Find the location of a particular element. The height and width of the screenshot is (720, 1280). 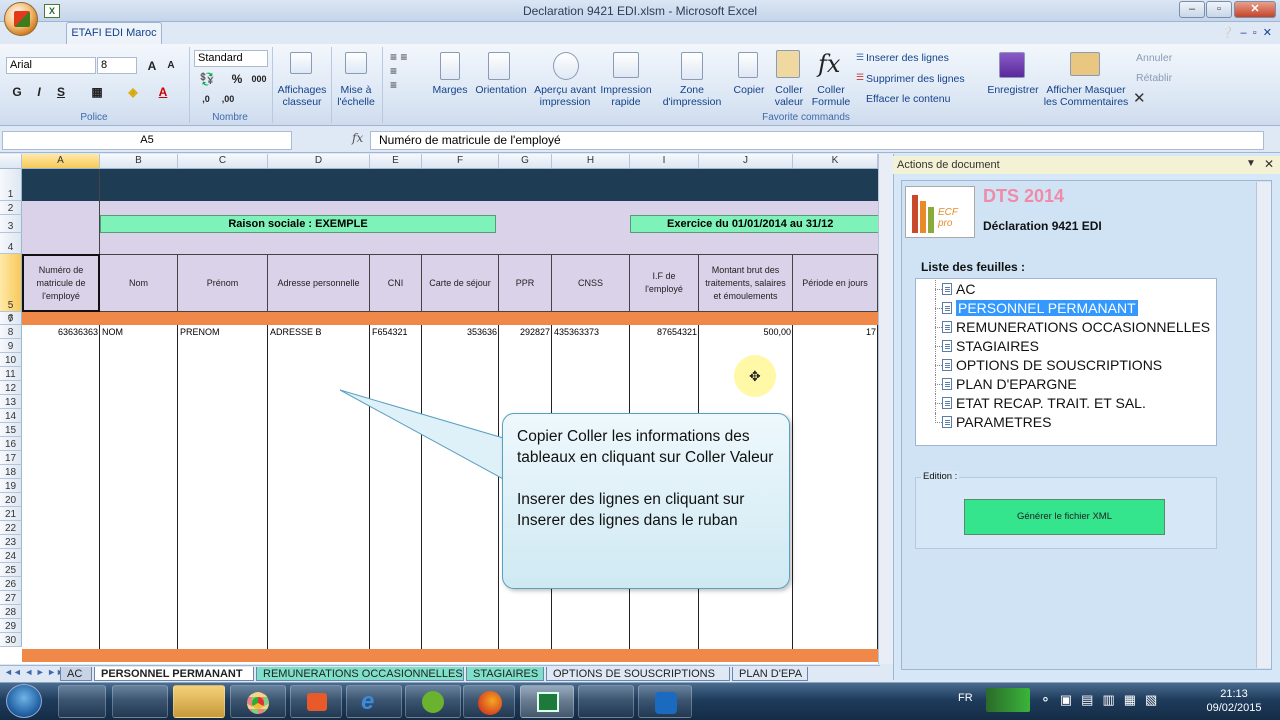

mise-echelle-button: Mise à l'échelle is located at coordinates (356, 96).